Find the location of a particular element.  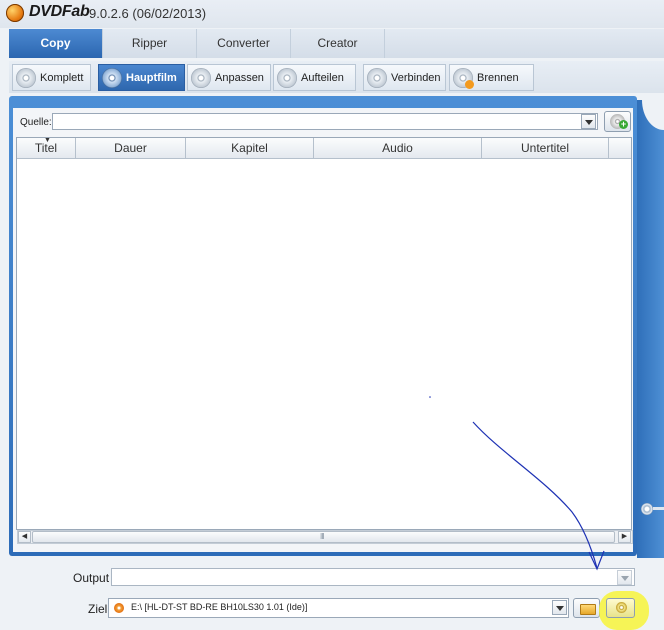

tab-copy: Copy is located at coordinates (56, 43).